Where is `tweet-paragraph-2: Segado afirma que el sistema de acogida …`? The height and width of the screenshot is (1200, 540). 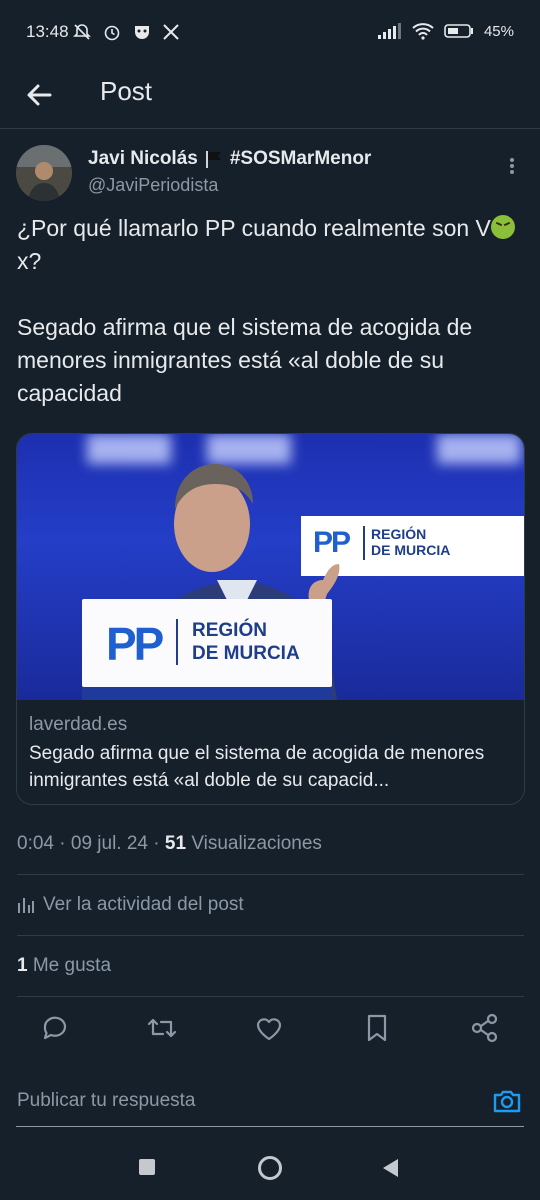 tweet-paragraph-2: Segado afirma que el sistema de acogida … is located at coordinates (245, 360).